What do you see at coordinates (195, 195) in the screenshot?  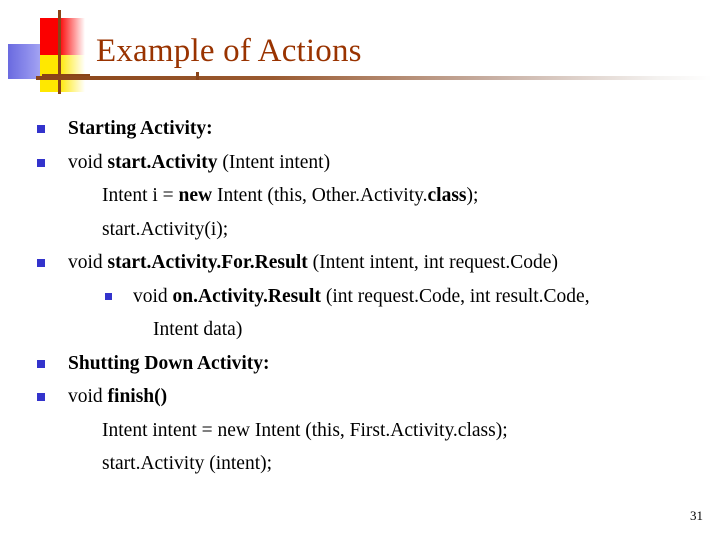 I see `text-run: new` at bounding box center [195, 195].